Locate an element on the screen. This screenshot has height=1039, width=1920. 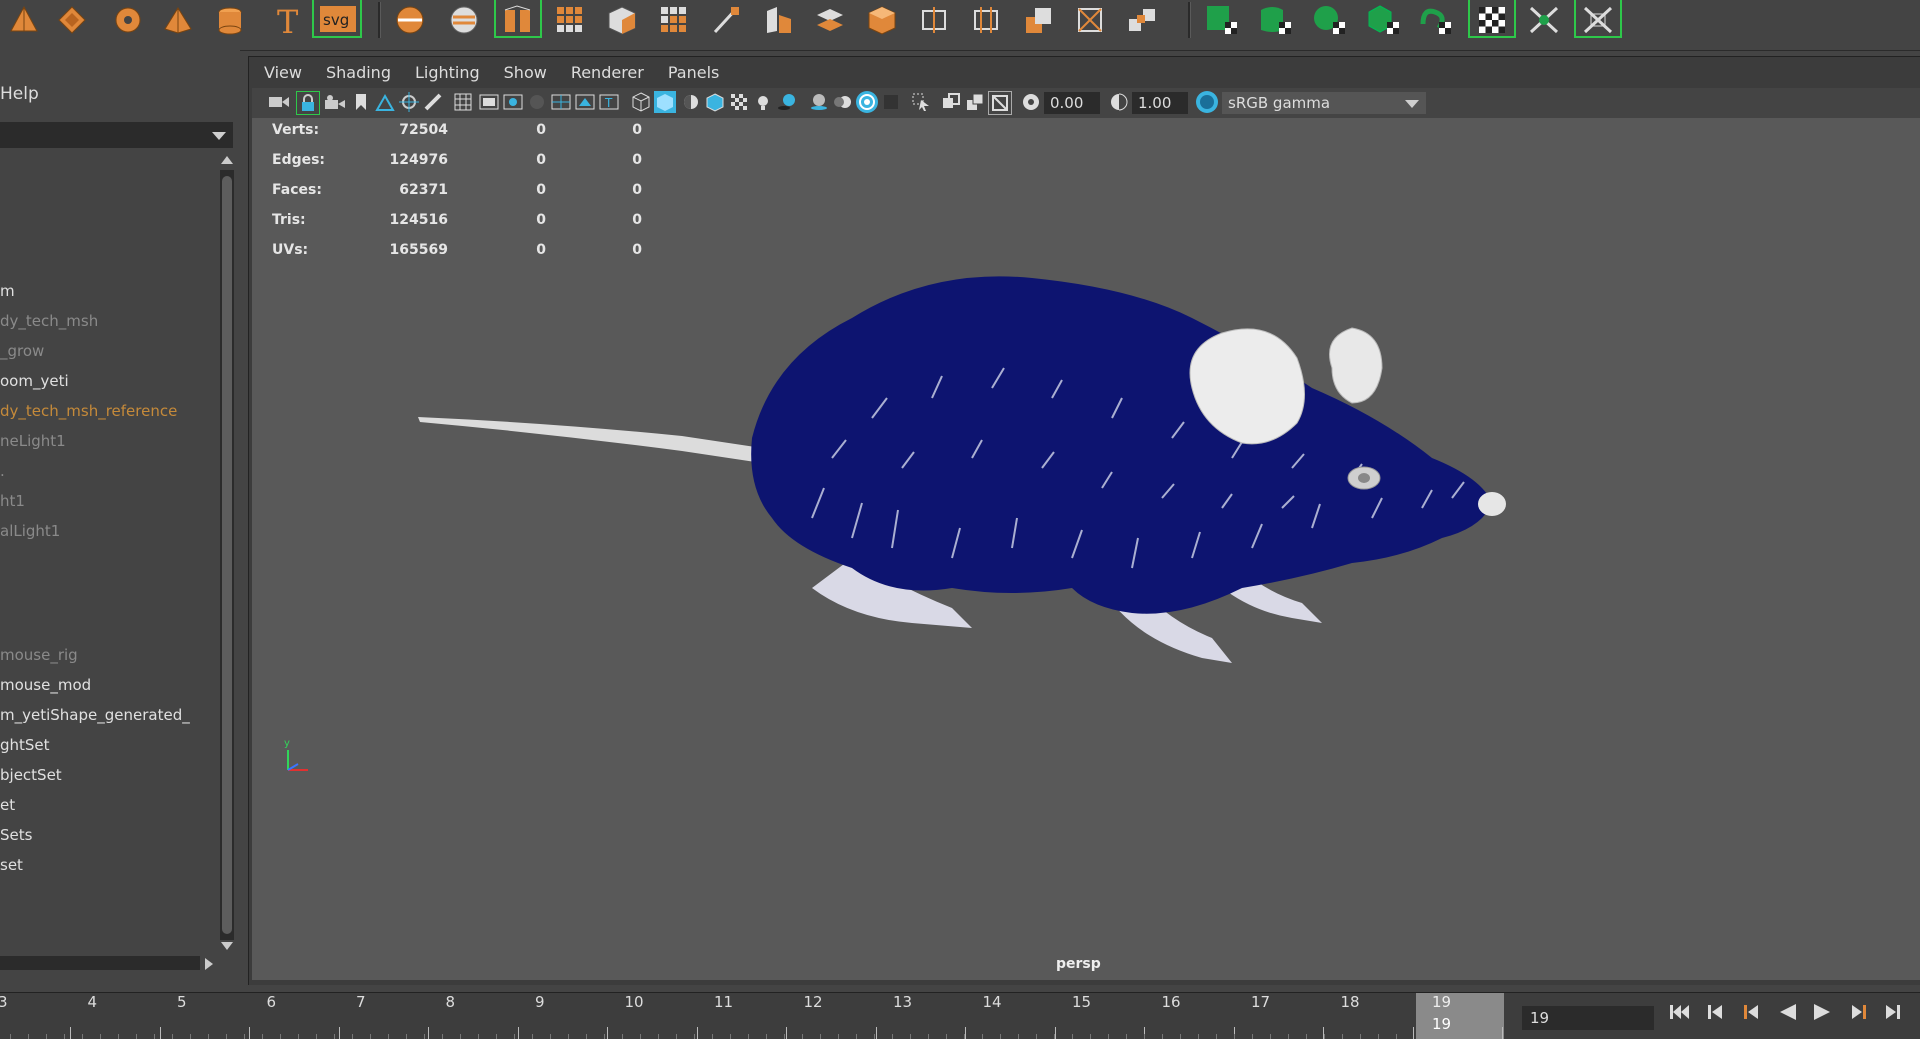
offset-loop-icon is located at coordinates (986, 20).